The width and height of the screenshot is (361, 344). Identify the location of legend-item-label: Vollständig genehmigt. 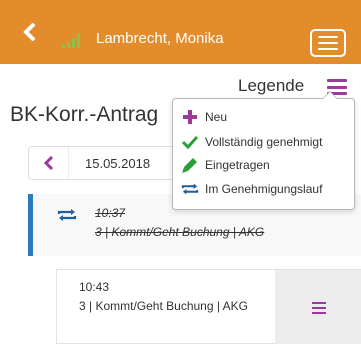
(264, 142).